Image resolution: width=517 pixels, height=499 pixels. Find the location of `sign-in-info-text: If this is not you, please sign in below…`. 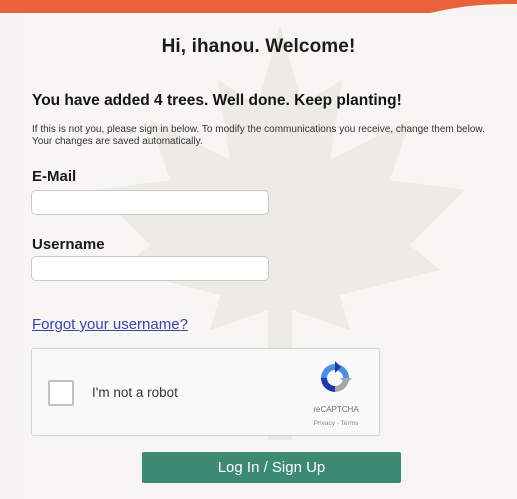

sign-in-info-text: If this is not you, please sign in below… is located at coordinates (258, 135).